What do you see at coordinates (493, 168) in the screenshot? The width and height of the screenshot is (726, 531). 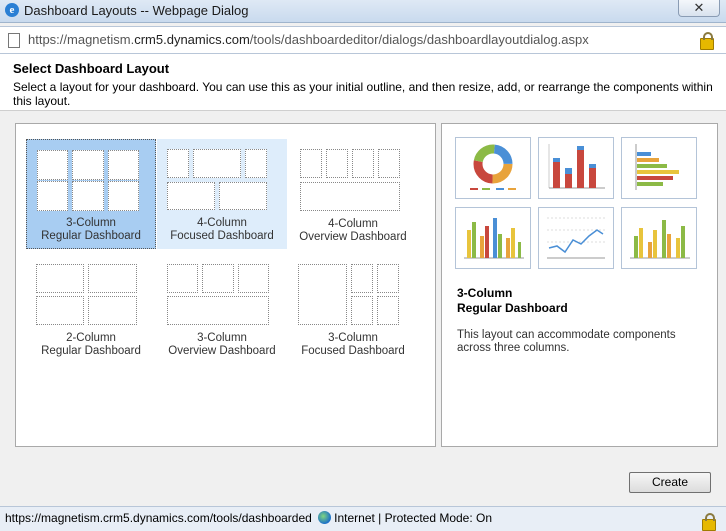 I see `donut-chart-icon` at bounding box center [493, 168].